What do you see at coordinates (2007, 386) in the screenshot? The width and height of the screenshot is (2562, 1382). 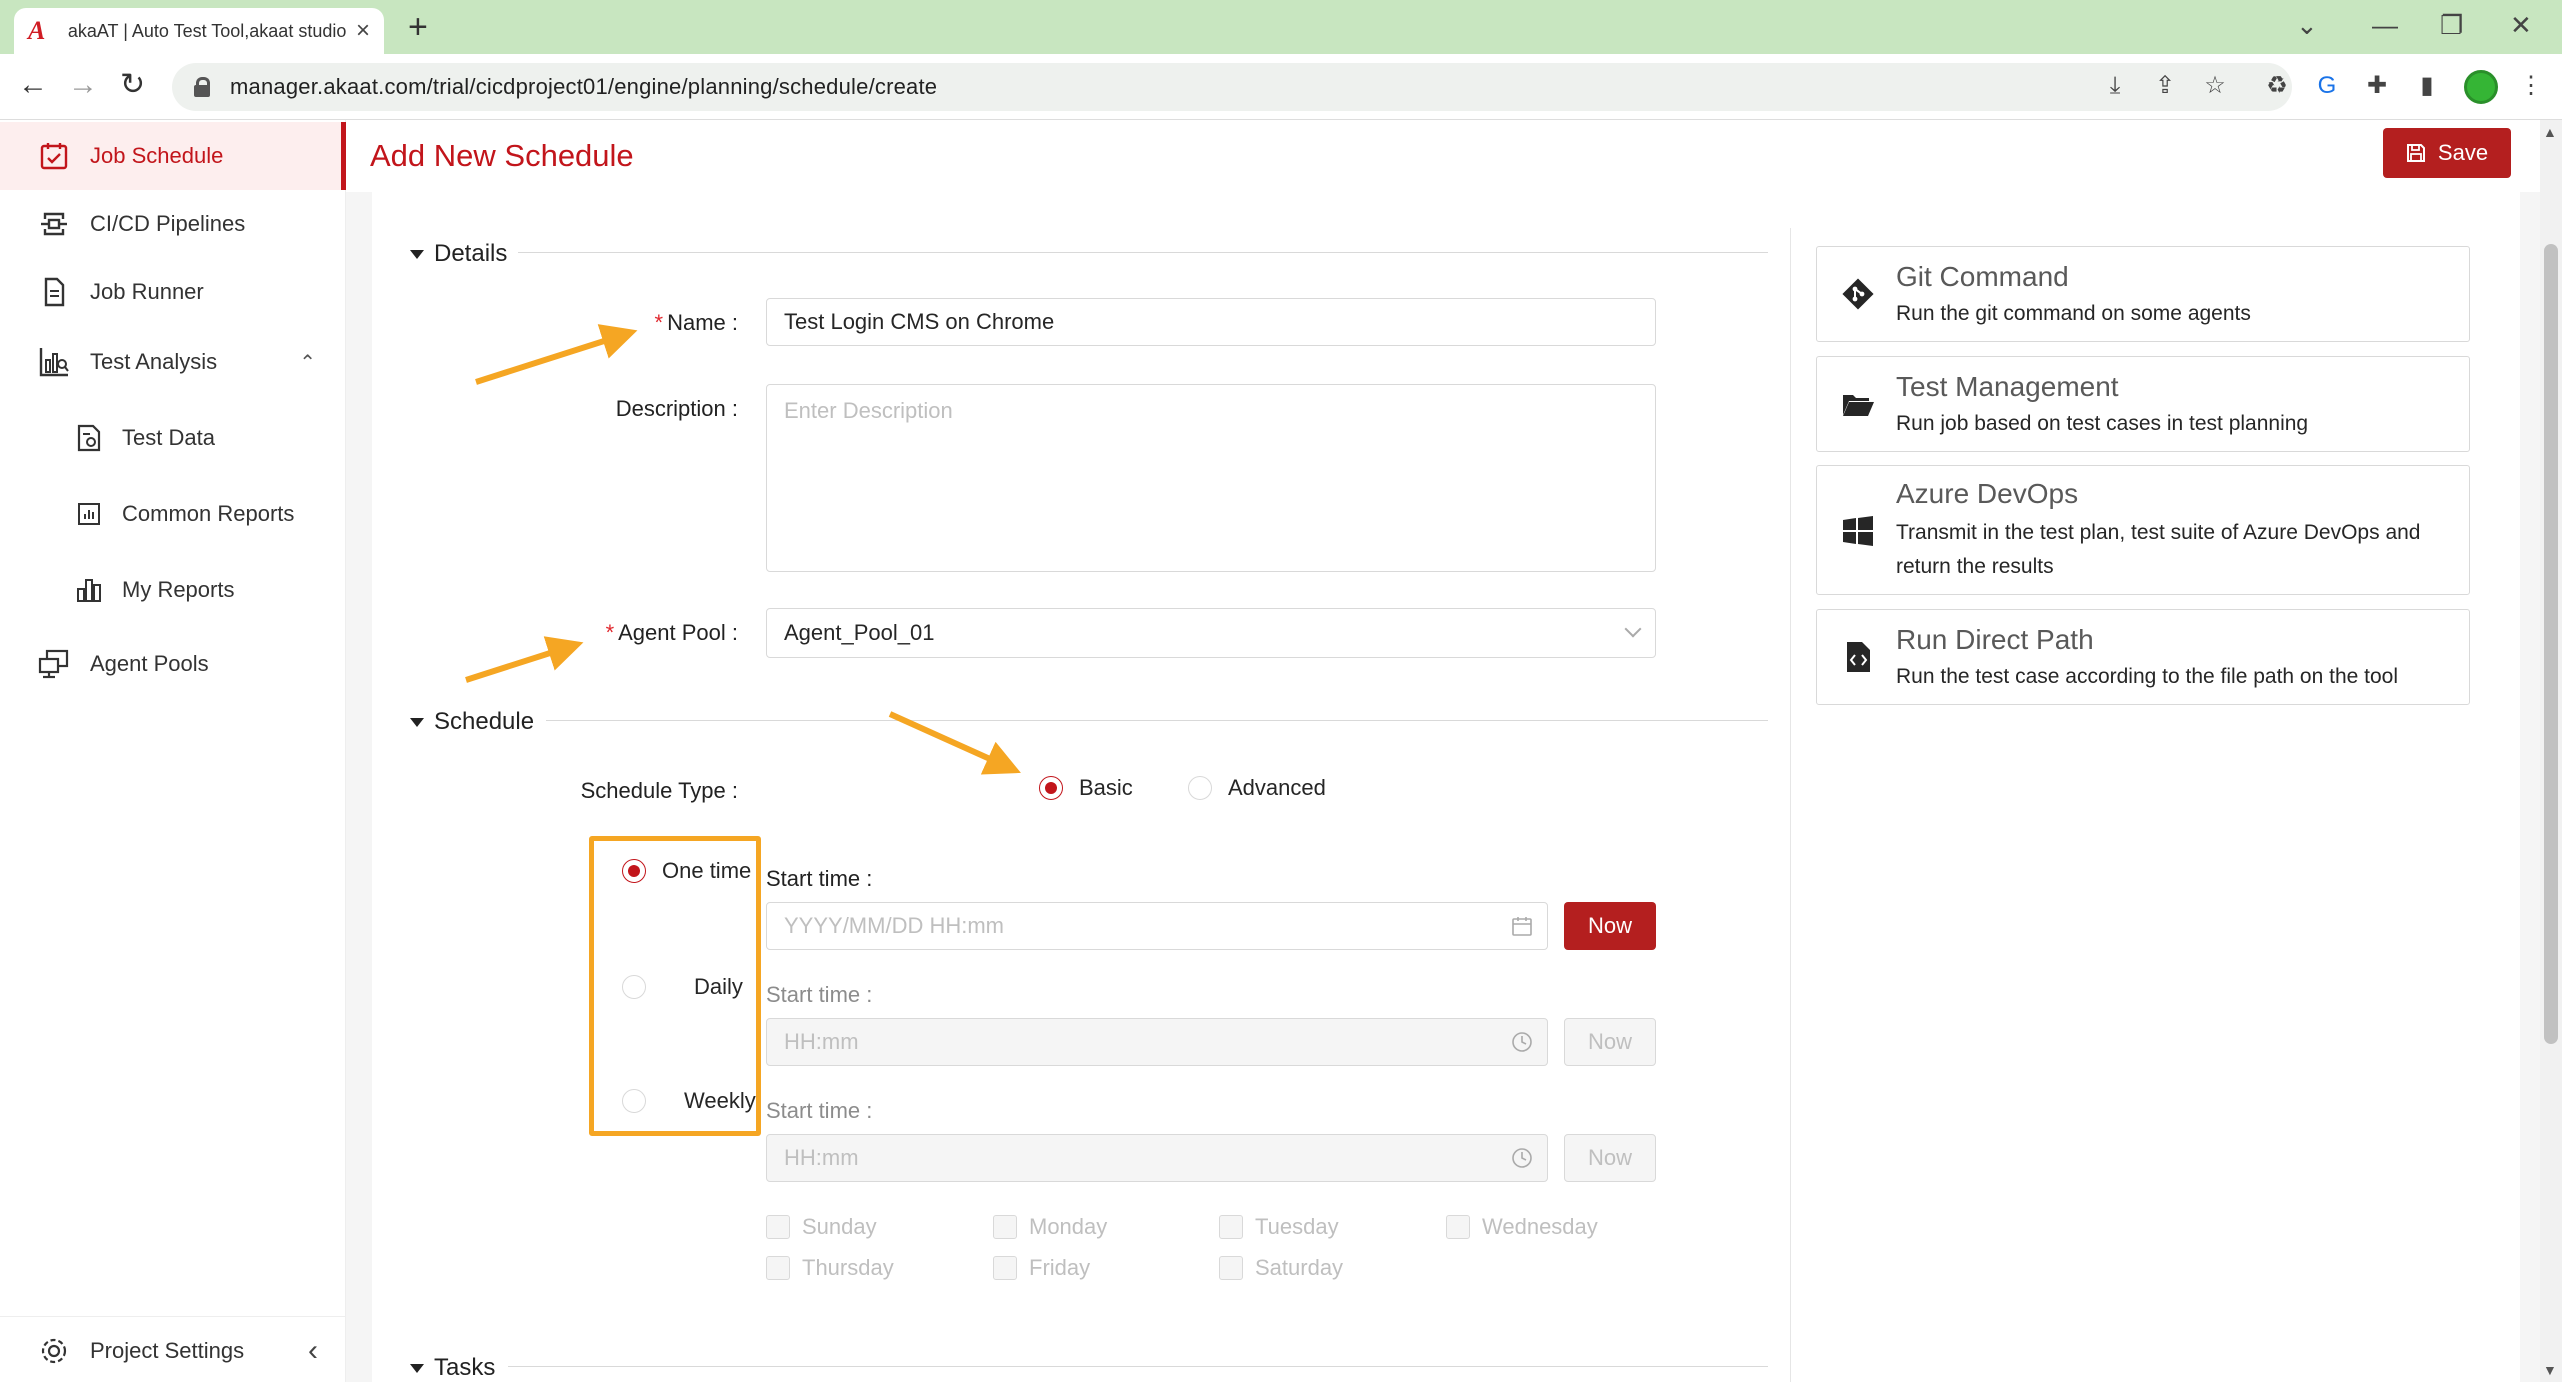 I see `task-title: Test Management` at bounding box center [2007, 386].